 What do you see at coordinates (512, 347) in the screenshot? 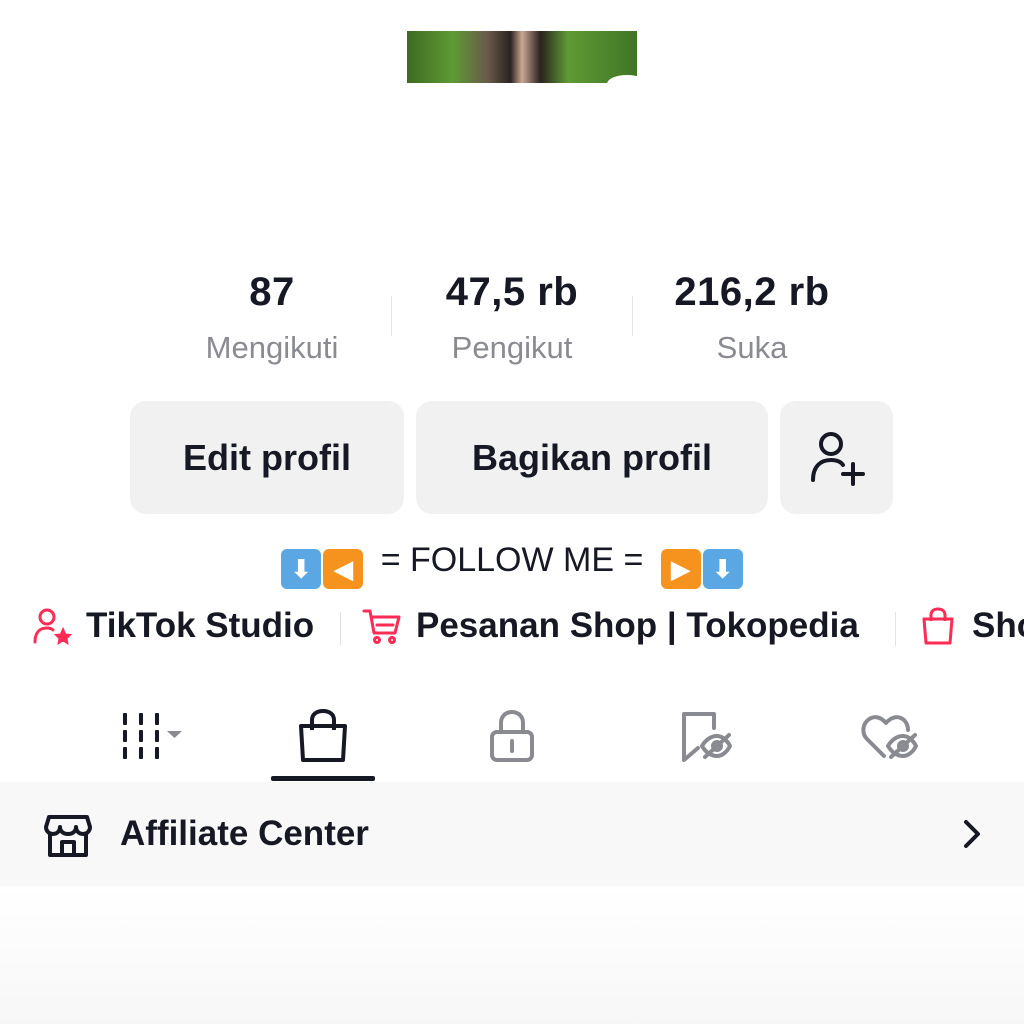
I see `followers-label: Pengikut` at bounding box center [512, 347].